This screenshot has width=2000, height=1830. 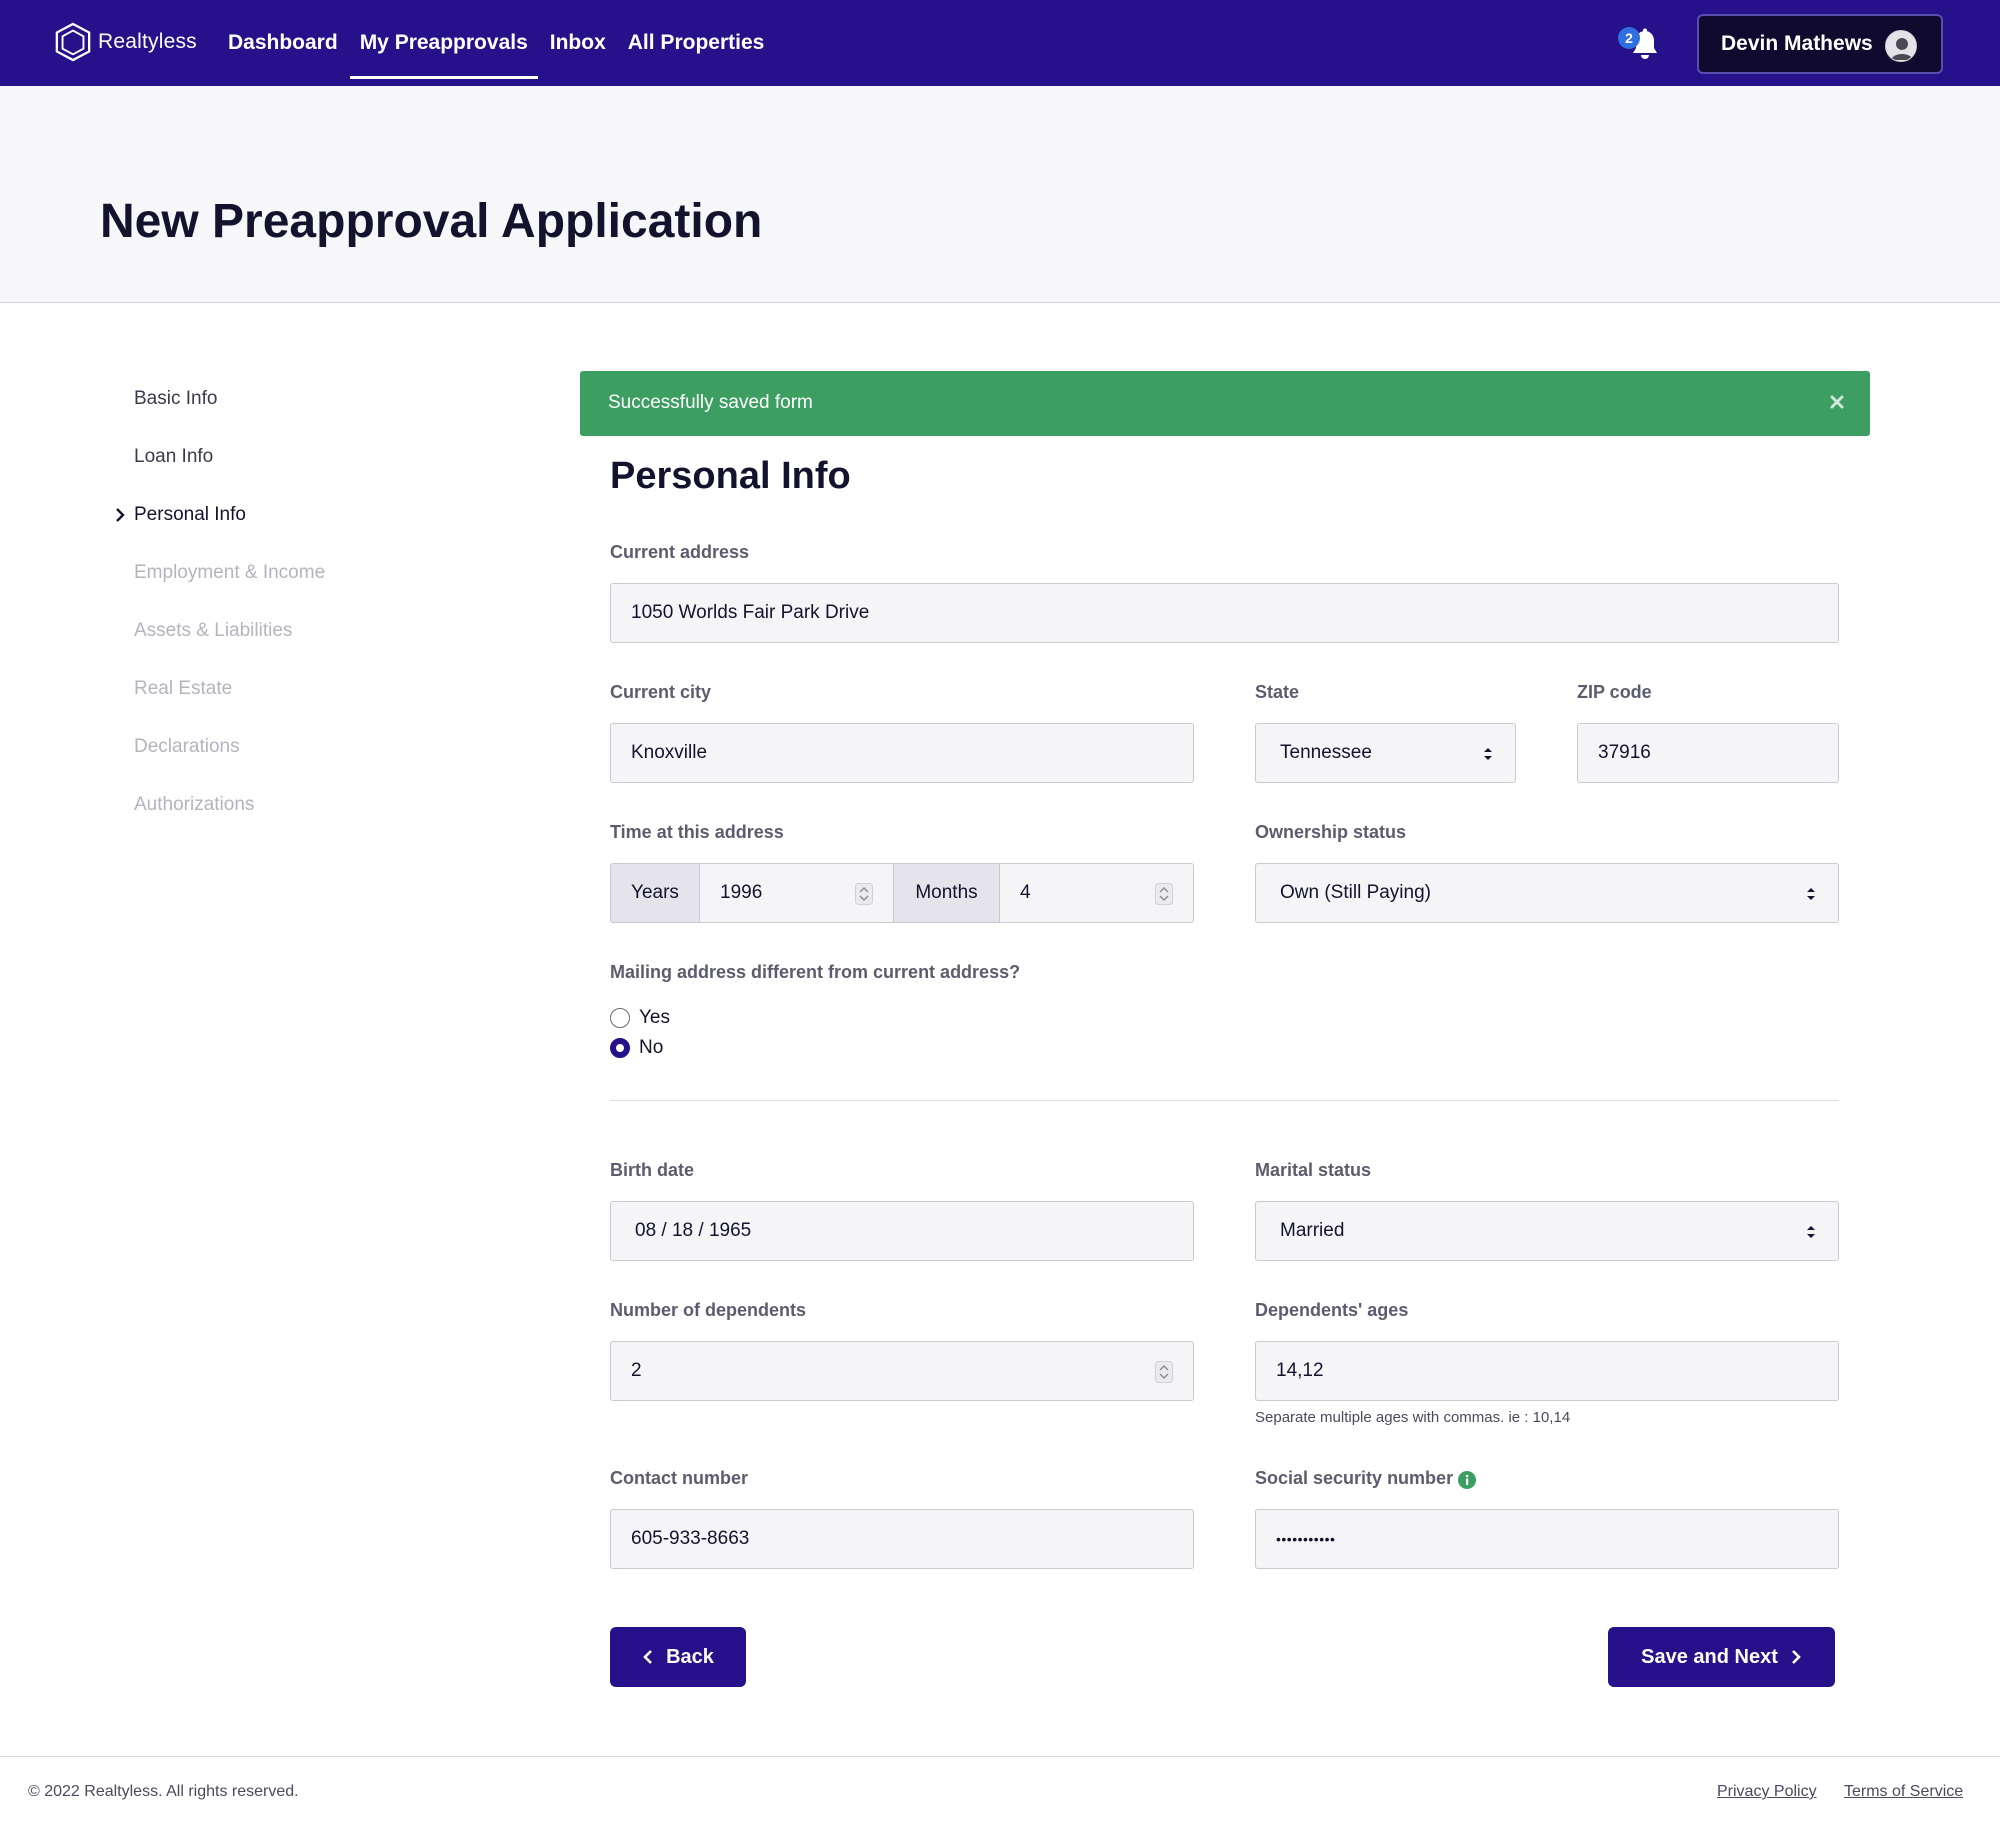 What do you see at coordinates (902, 1371) in the screenshot?
I see `dependents-input: 2` at bounding box center [902, 1371].